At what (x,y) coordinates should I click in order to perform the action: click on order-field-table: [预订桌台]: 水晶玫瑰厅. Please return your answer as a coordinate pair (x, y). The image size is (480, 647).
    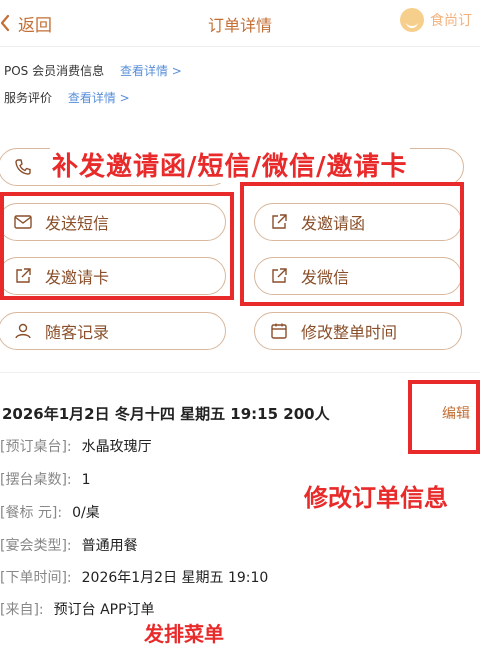
    Looking at the image, I should click on (76, 446).